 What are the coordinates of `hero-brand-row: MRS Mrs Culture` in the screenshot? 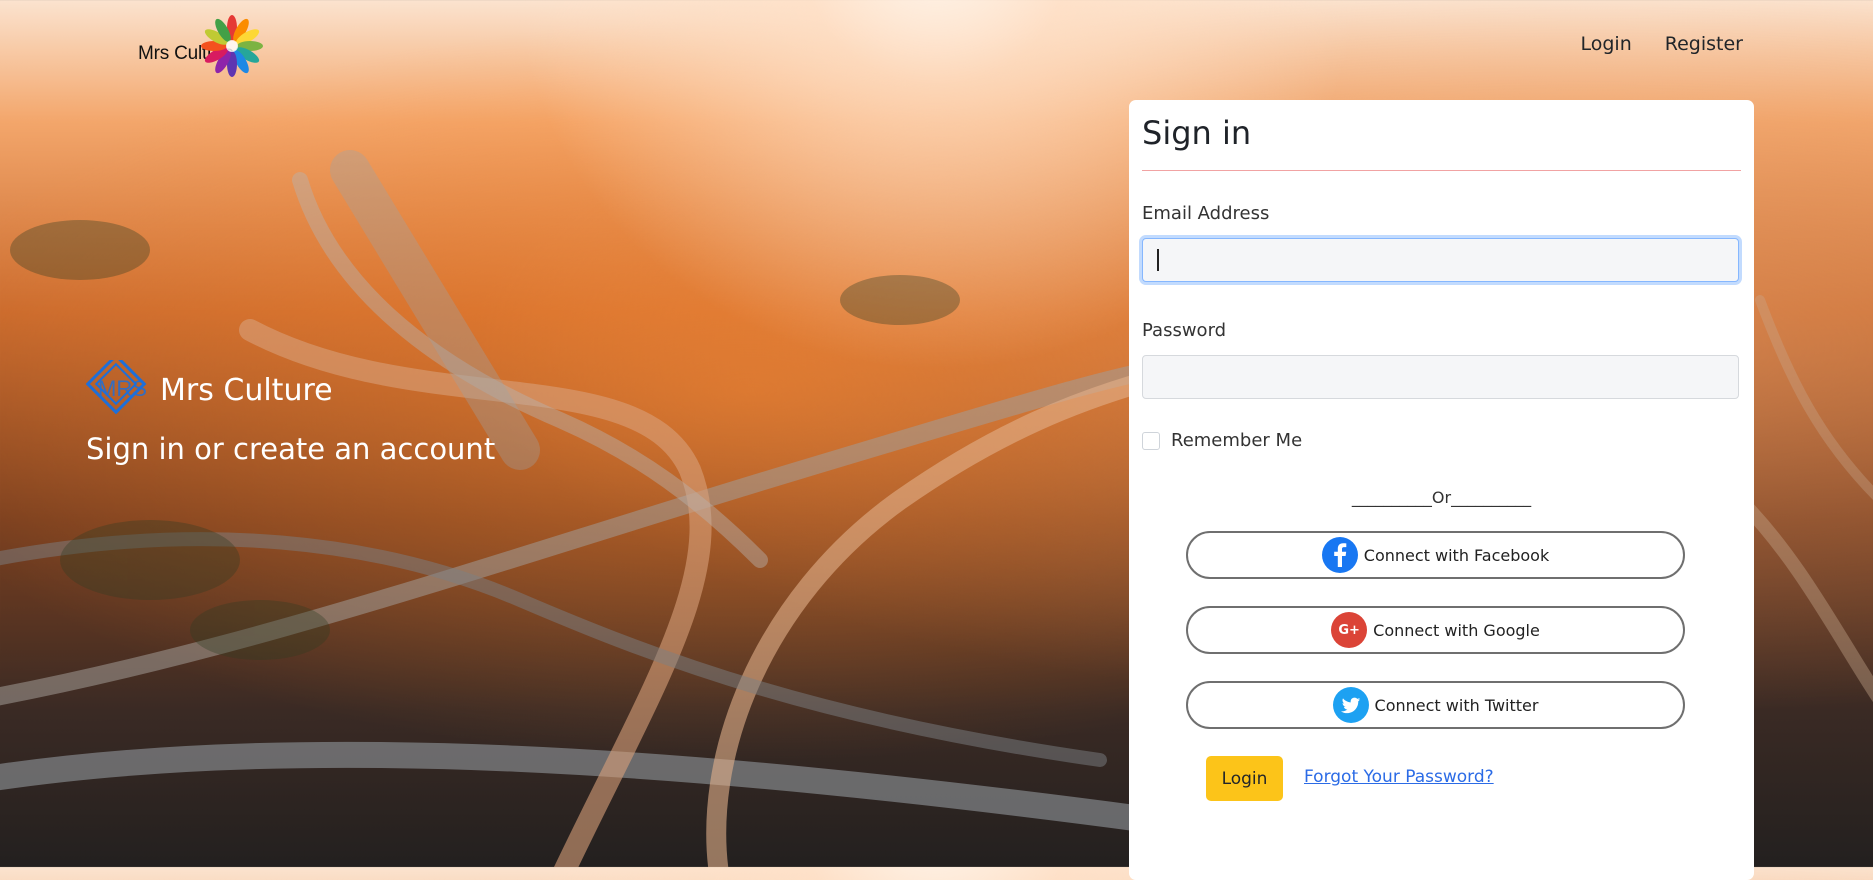 It's located at (290, 390).